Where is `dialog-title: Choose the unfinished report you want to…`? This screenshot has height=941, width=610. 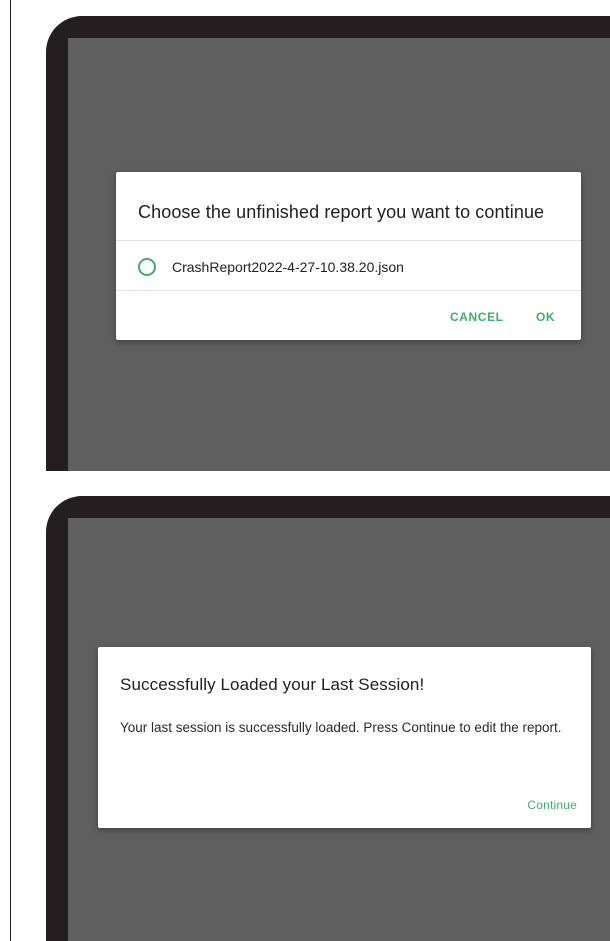 dialog-title: Choose the unfinished report you want to… is located at coordinates (341, 212).